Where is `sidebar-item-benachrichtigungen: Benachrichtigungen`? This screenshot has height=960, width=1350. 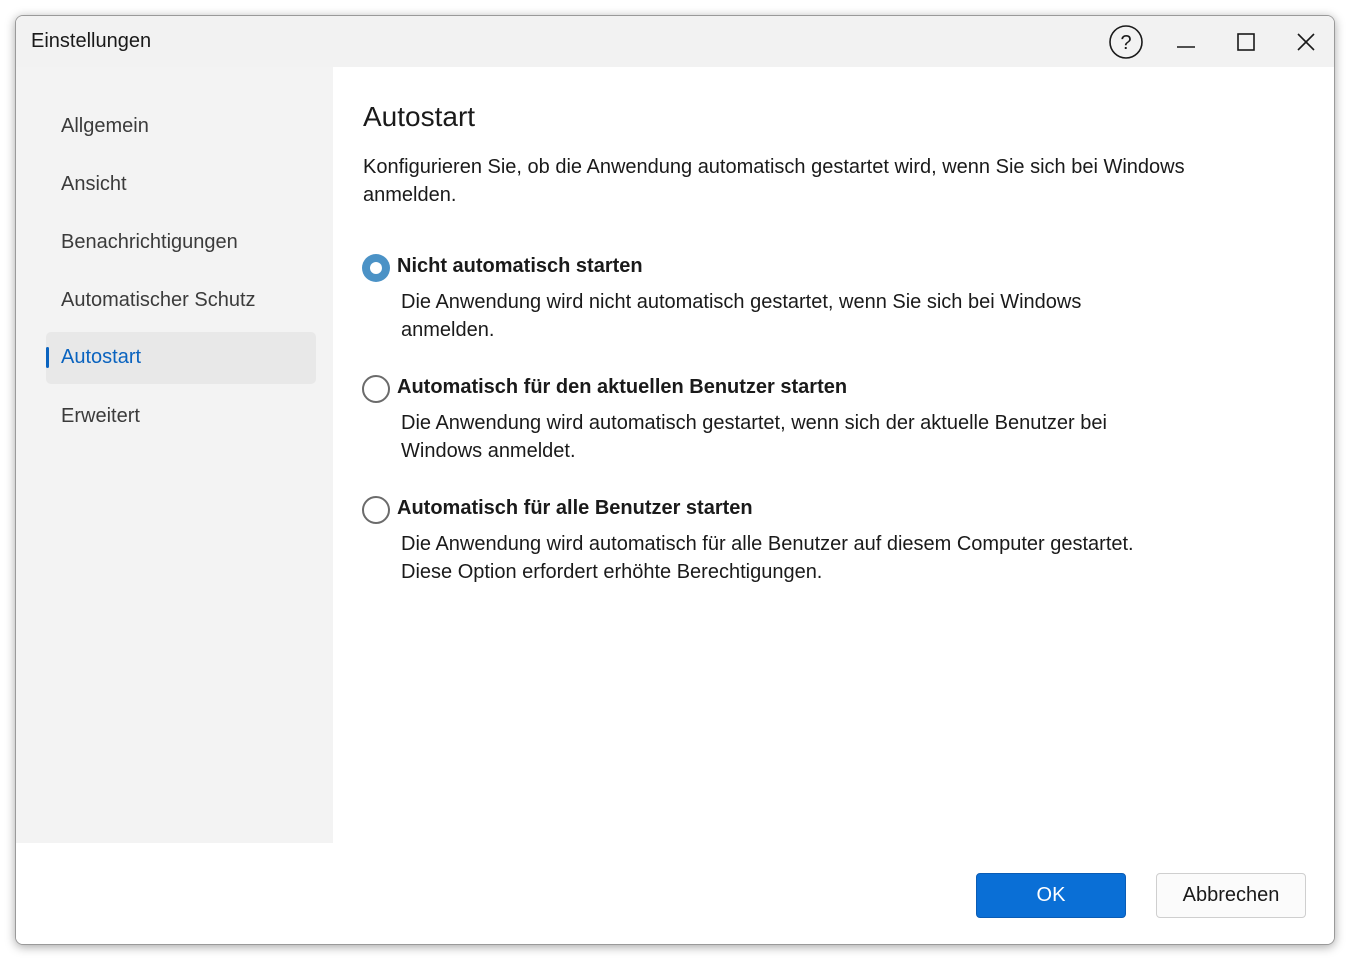
sidebar-item-benachrichtigungen: Benachrichtigungen is located at coordinates (181, 243).